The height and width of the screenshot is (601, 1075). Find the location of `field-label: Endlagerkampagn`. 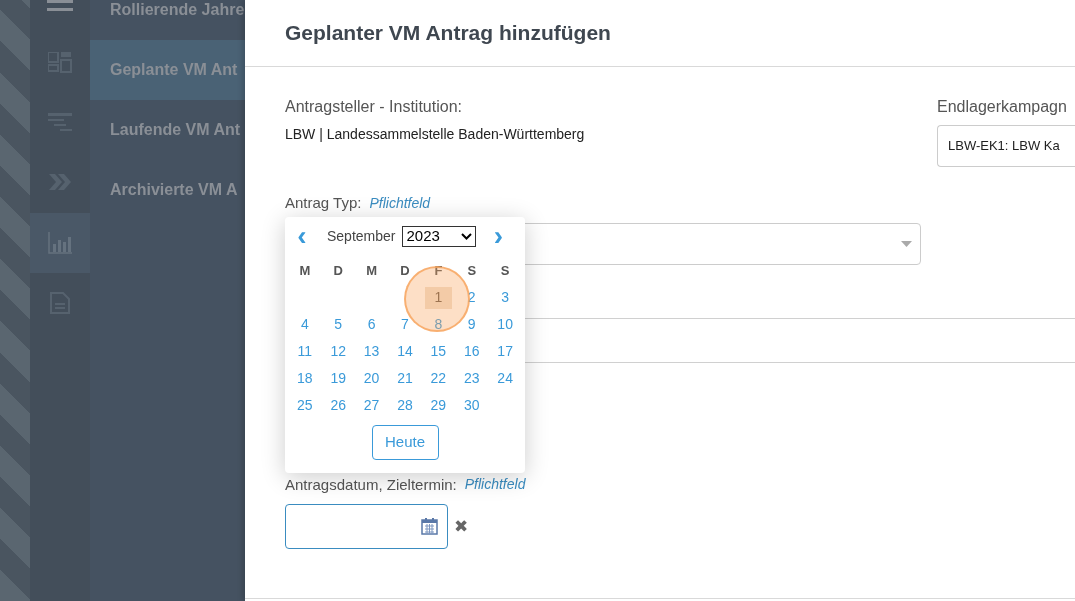

field-label: Endlagerkampagn is located at coordinates (1002, 107).